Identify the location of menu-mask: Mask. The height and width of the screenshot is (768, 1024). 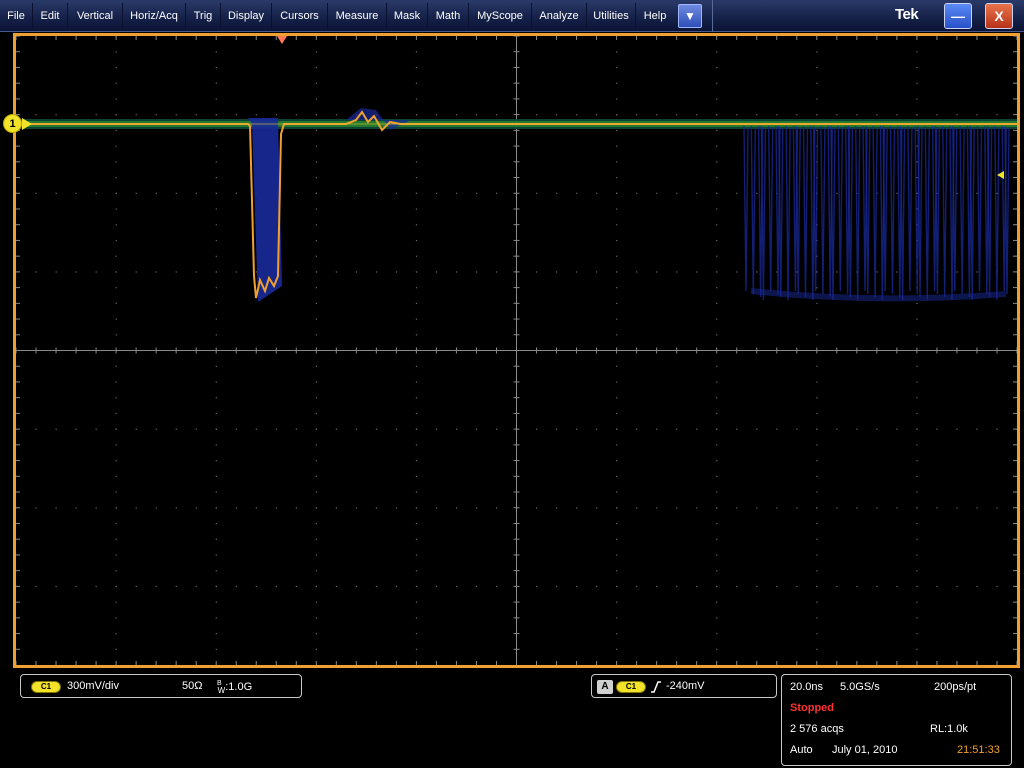
(407, 16).